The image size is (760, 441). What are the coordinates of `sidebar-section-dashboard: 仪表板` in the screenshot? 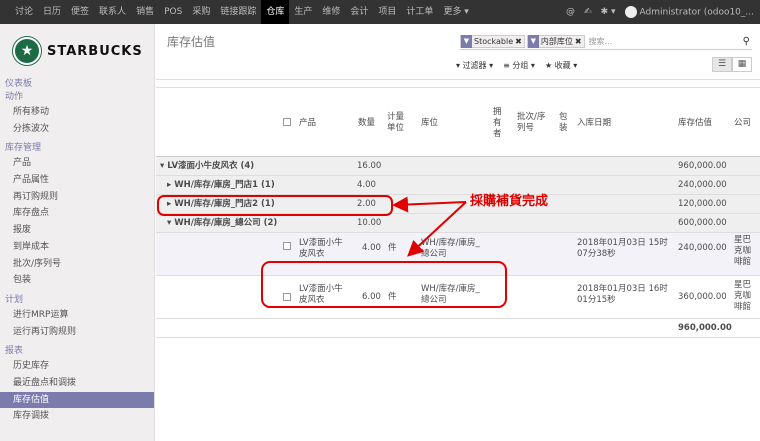 It's located at (77, 84).